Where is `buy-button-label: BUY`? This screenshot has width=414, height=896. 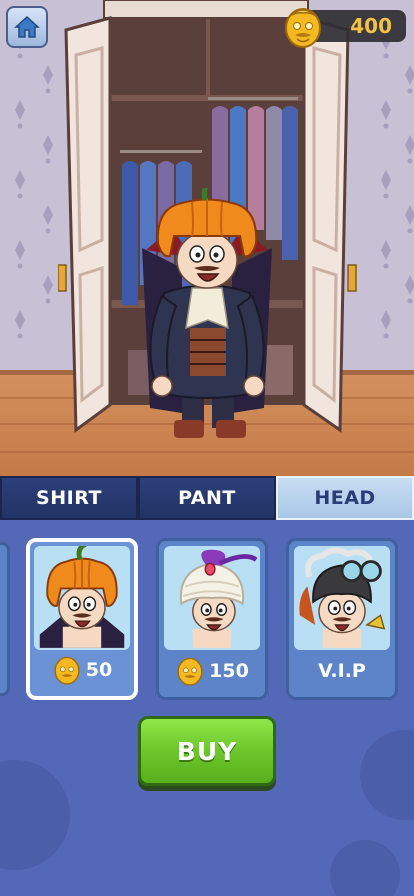 buy-button-label: BUY is located at coordinates (207, 751).